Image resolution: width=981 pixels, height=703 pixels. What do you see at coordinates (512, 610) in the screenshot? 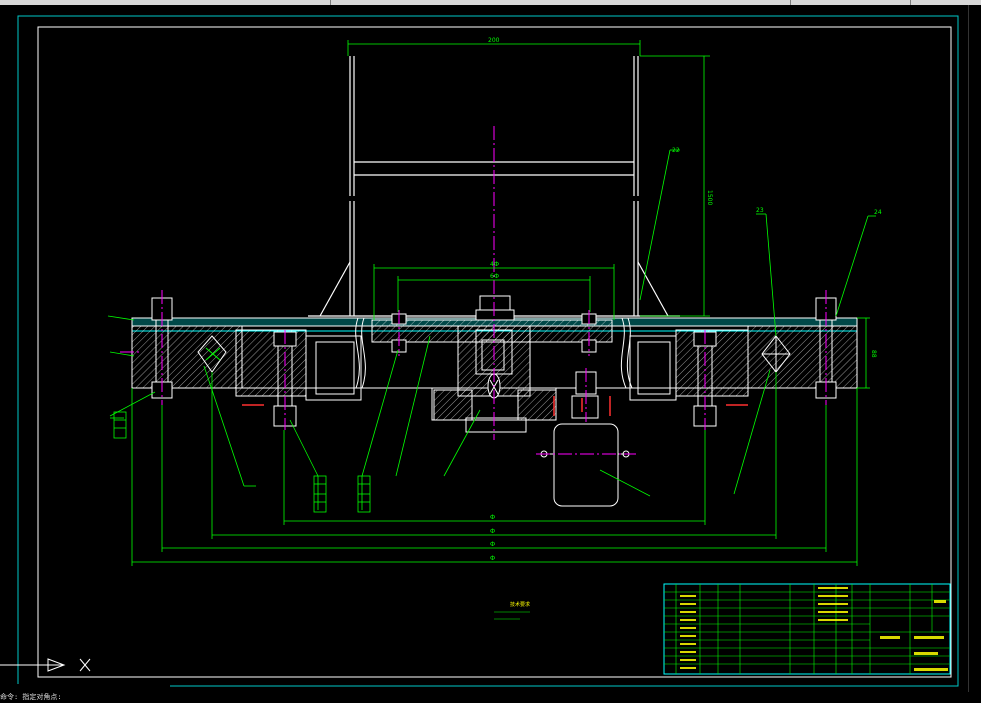
I see `technical-notes: 技术要求` at bounding box center [512, 610].